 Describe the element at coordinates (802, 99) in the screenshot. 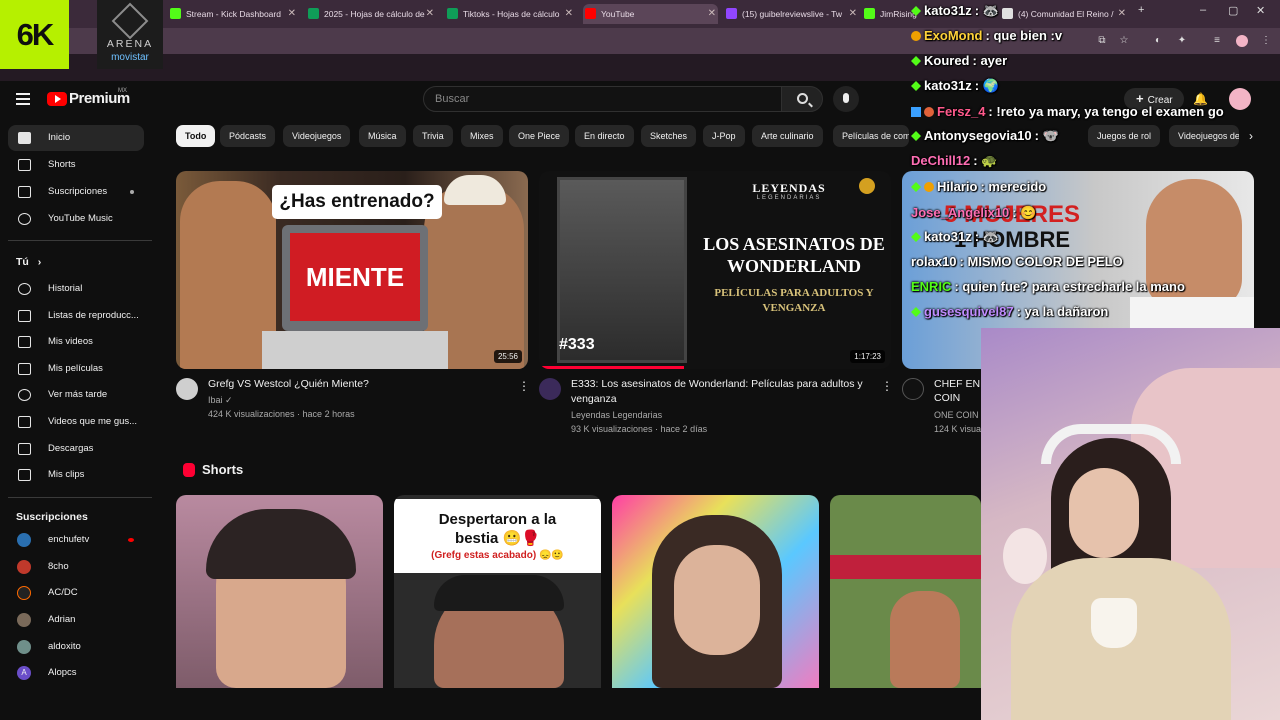

I see `search-button` at that location.